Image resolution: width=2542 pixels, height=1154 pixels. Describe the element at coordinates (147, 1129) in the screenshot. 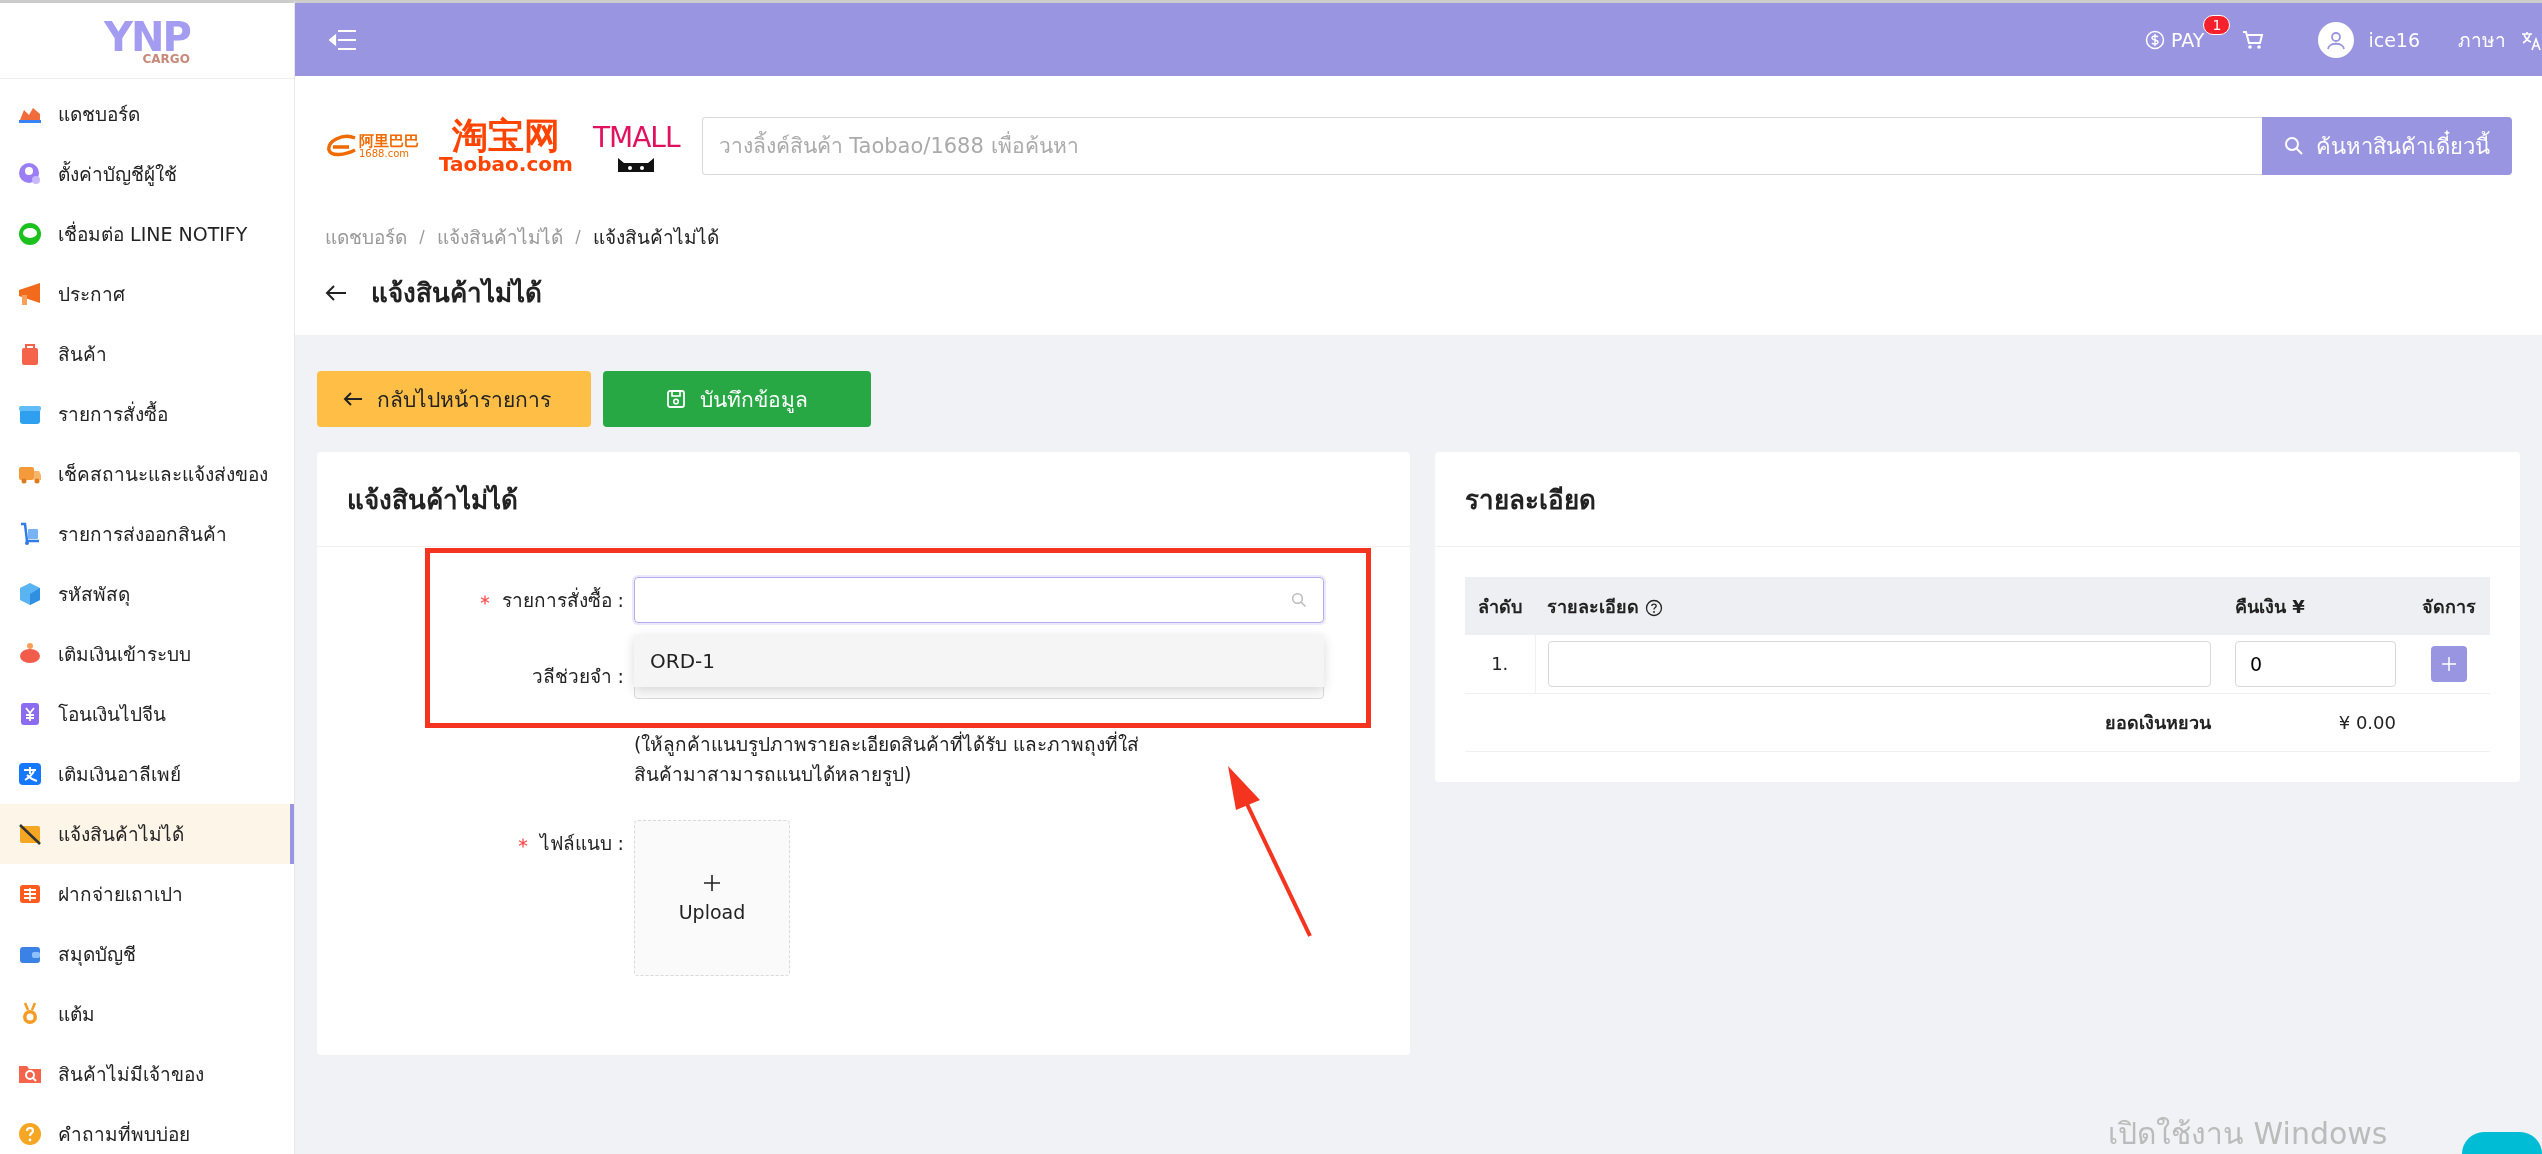

I see `sidebar-item: คำถามที่พบบ่อย` at that location.